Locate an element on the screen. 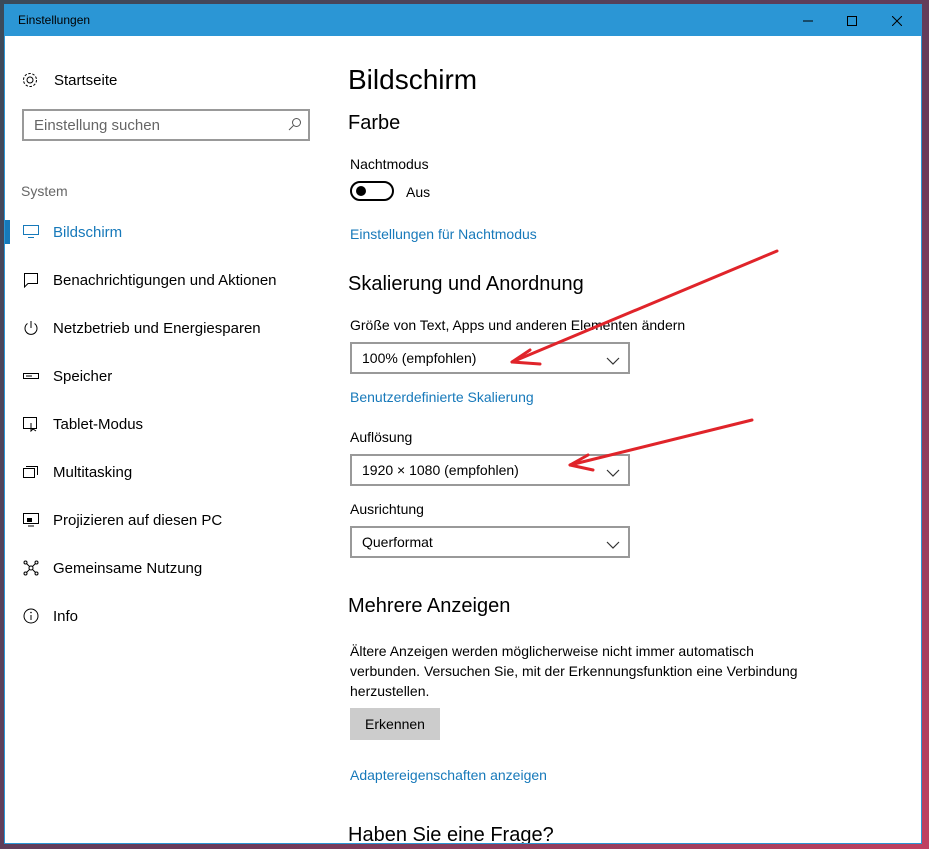 This screenshot has width=929, height=849. sidebar-item-label: Netzbetrieb und Energiesparen is located at coordinates (157, 328).